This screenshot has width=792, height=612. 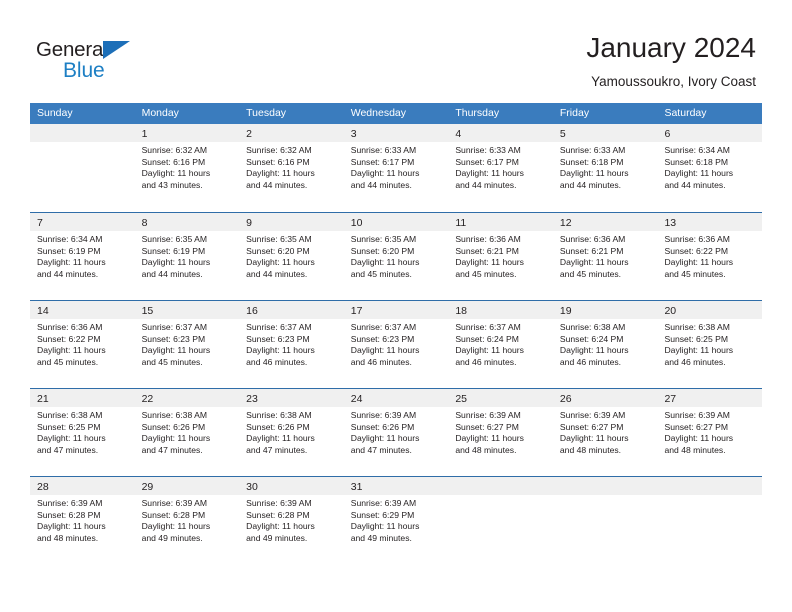 I want to click on sunset-text: Sunset: 6:26 PM, so click(x=382, y=426).